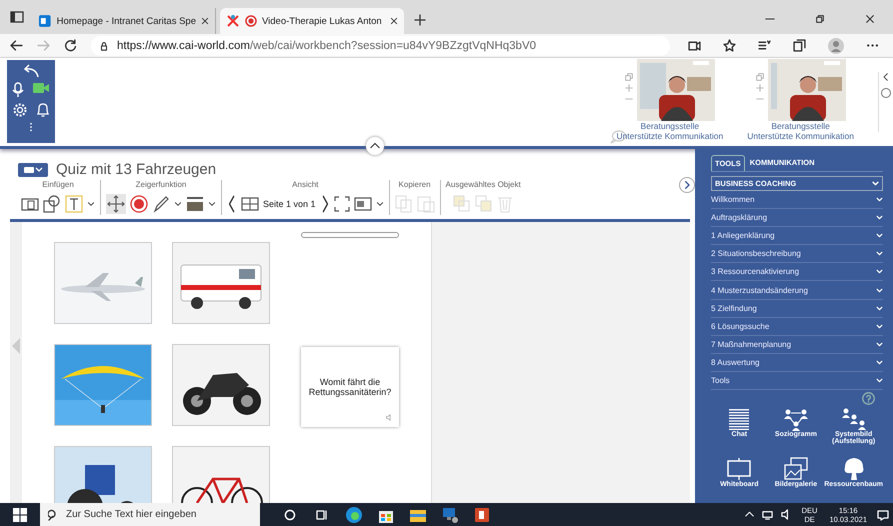 This screenshot has width=893, height=526. I want to click on shapes-icon, so click(52, 204).